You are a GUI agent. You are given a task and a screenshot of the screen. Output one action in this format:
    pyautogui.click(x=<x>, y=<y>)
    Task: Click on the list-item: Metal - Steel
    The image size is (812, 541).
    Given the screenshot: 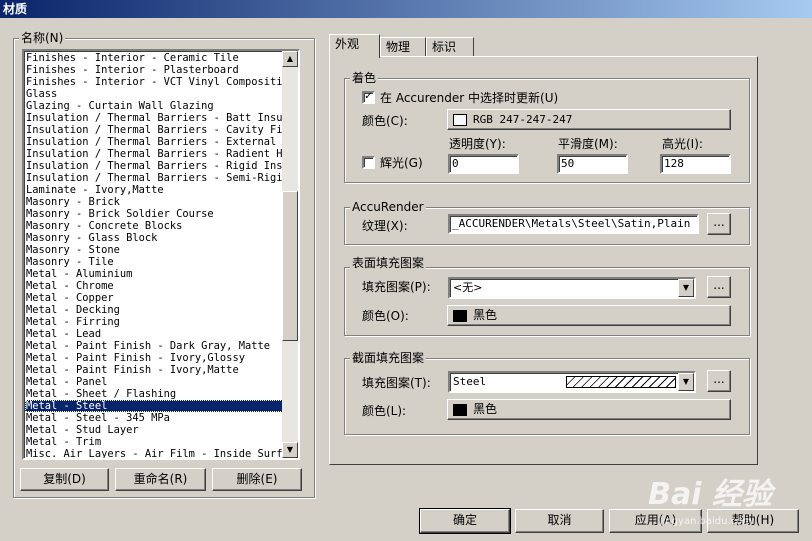 What is the action you would take?
    pyautogui.click(x=156, y=406)
    